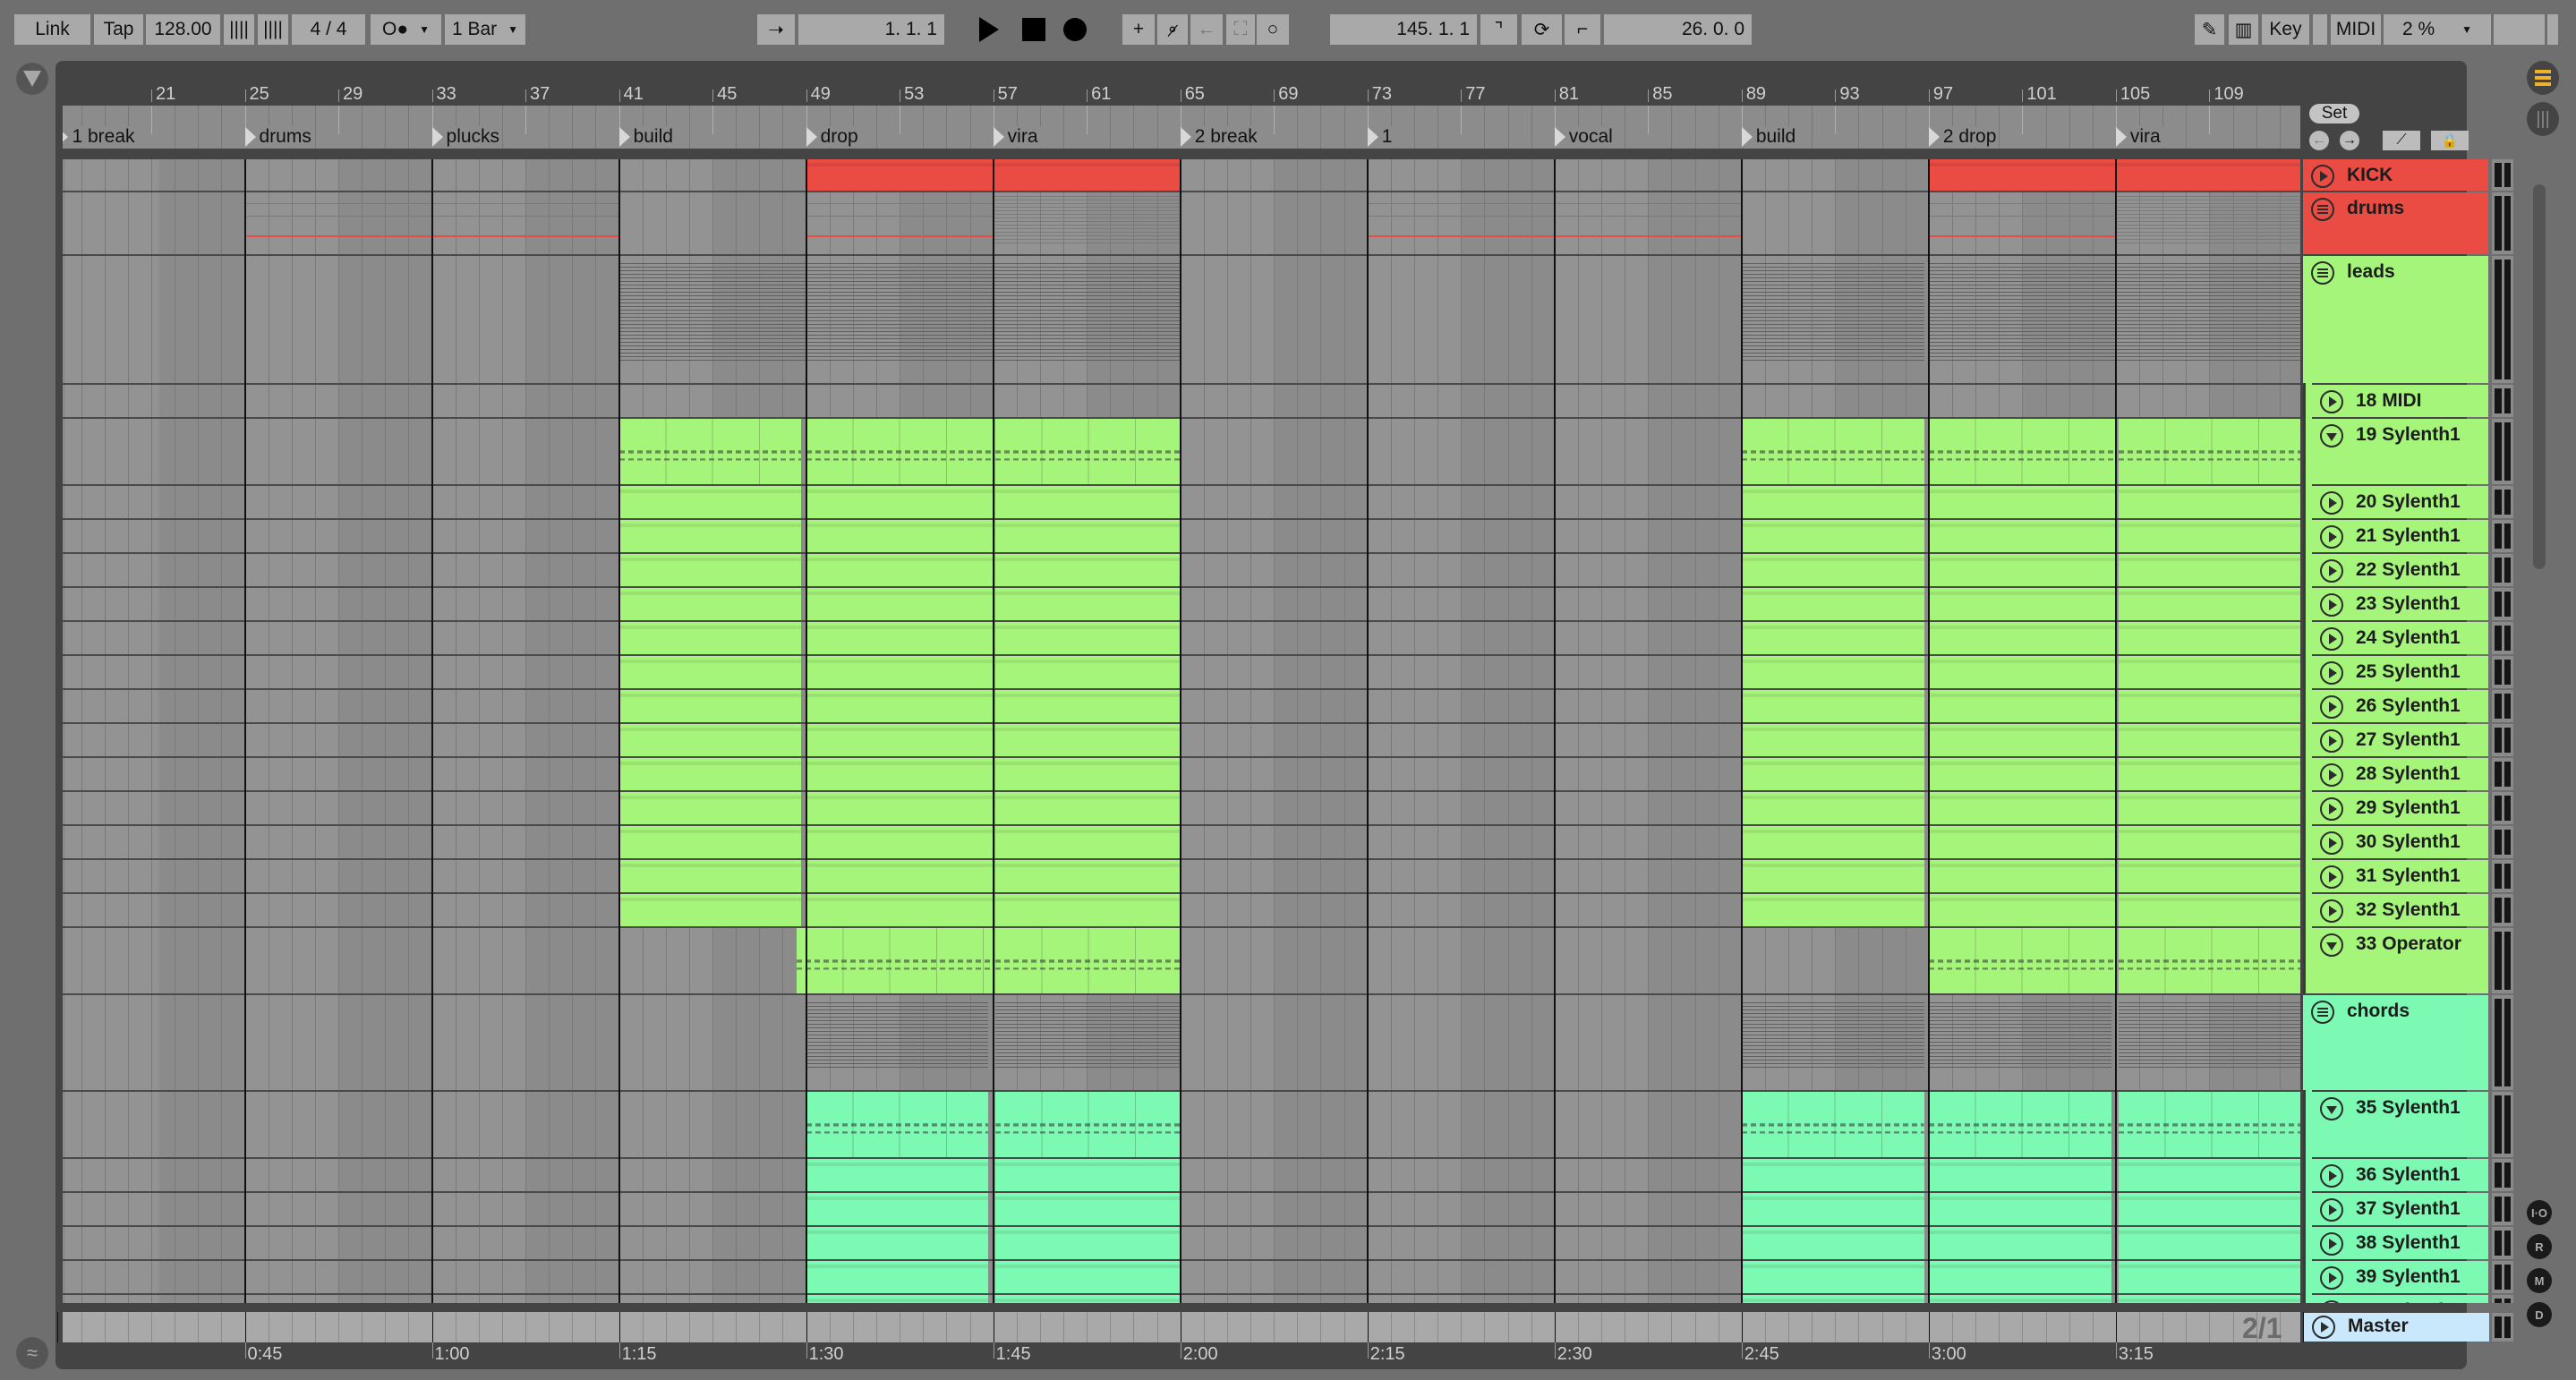 The image size is (2576, 1380). Describe the element at coordinates (871, 30) in the screenshot. I see `song-position-field: 1. 1. 1` at that location.